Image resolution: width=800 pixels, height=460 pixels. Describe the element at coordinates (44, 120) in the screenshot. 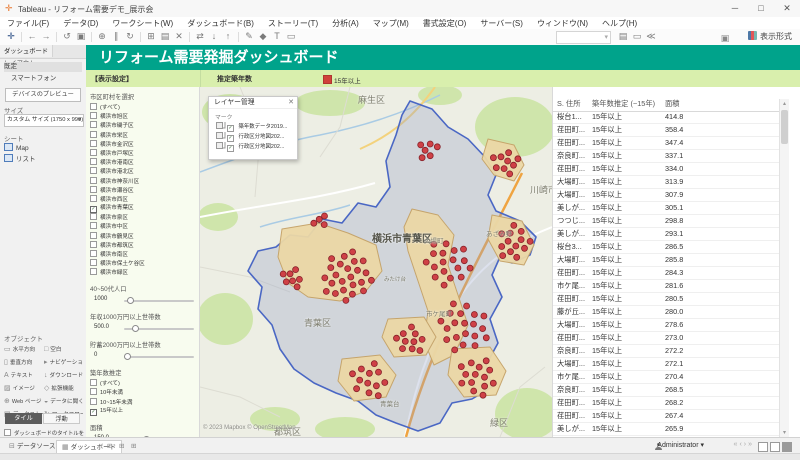

I see `size-dropdown: ▾ カスタム サイズ (1750 x 990)` at that location.